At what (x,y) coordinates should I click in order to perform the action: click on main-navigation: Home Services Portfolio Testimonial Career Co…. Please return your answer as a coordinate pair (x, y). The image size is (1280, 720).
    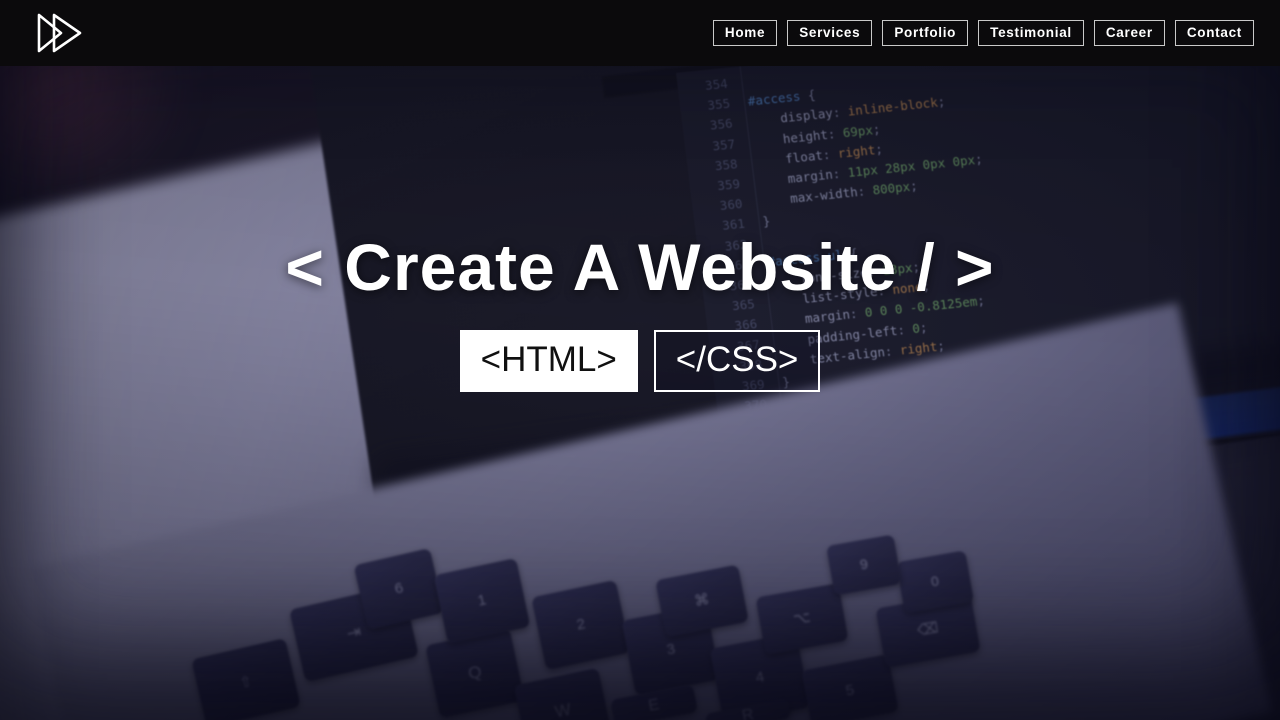
    Looking at the image, I should click on (983, 33).